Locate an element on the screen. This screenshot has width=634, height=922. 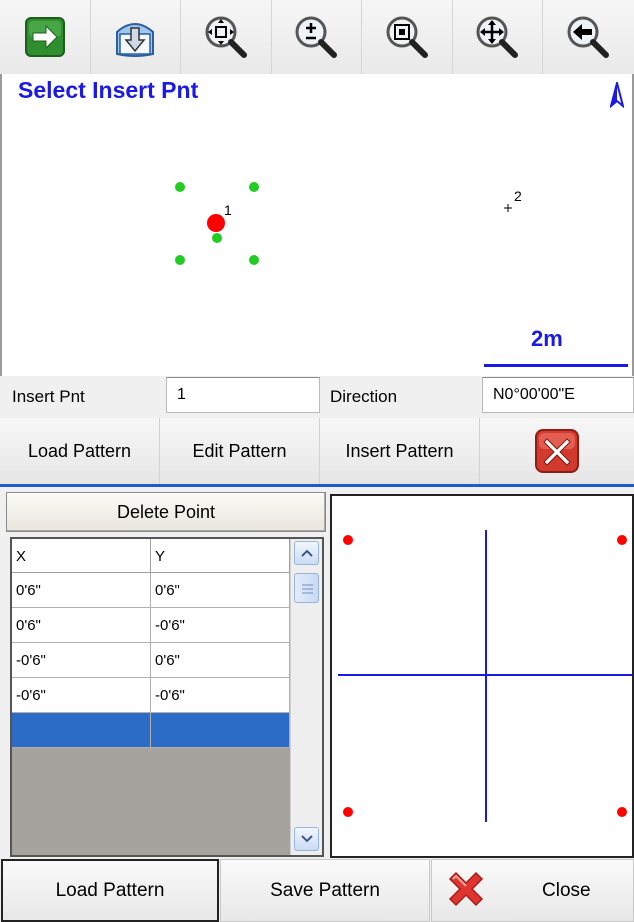
column-header-y: Y is located at coordinates (220, 556).